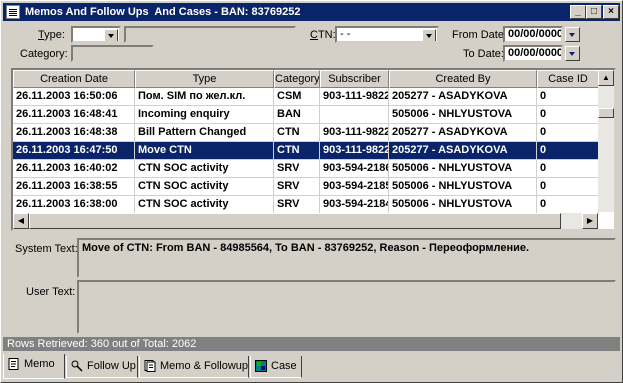  What do you see at coordinates (74, 79) in the screenshot?
I see `column-header-creation-date: Creation Date` at bounding box center [74, 79].